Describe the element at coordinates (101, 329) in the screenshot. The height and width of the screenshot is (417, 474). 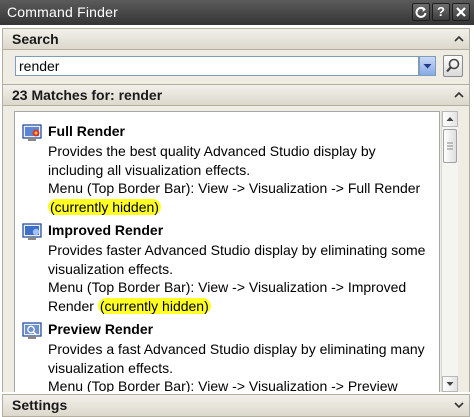
I see `command-name: Preview Render` at that location.